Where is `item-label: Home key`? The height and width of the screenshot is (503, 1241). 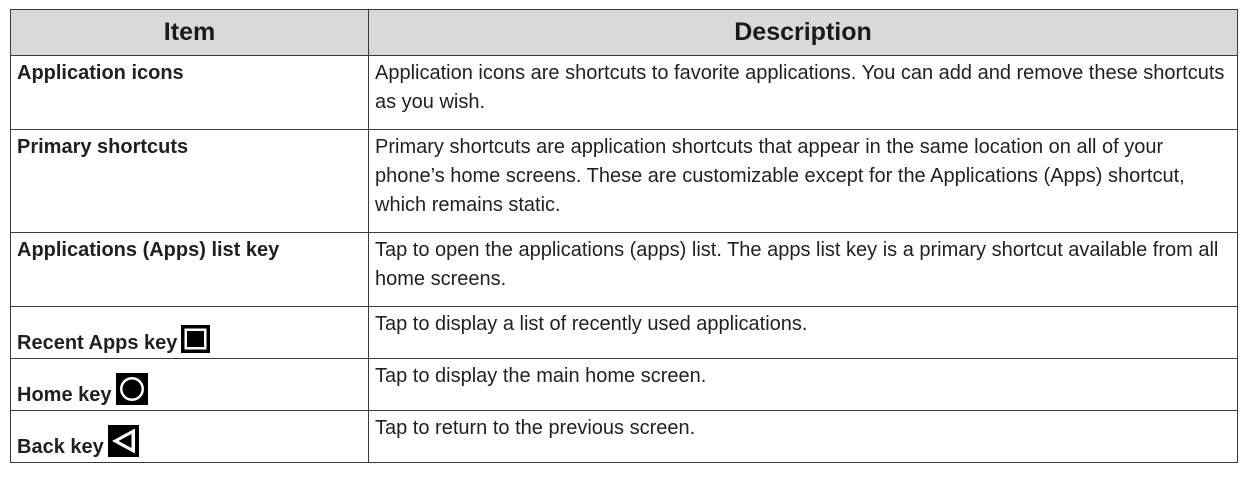
item-label: Home key is located at coordinates (64, 395).